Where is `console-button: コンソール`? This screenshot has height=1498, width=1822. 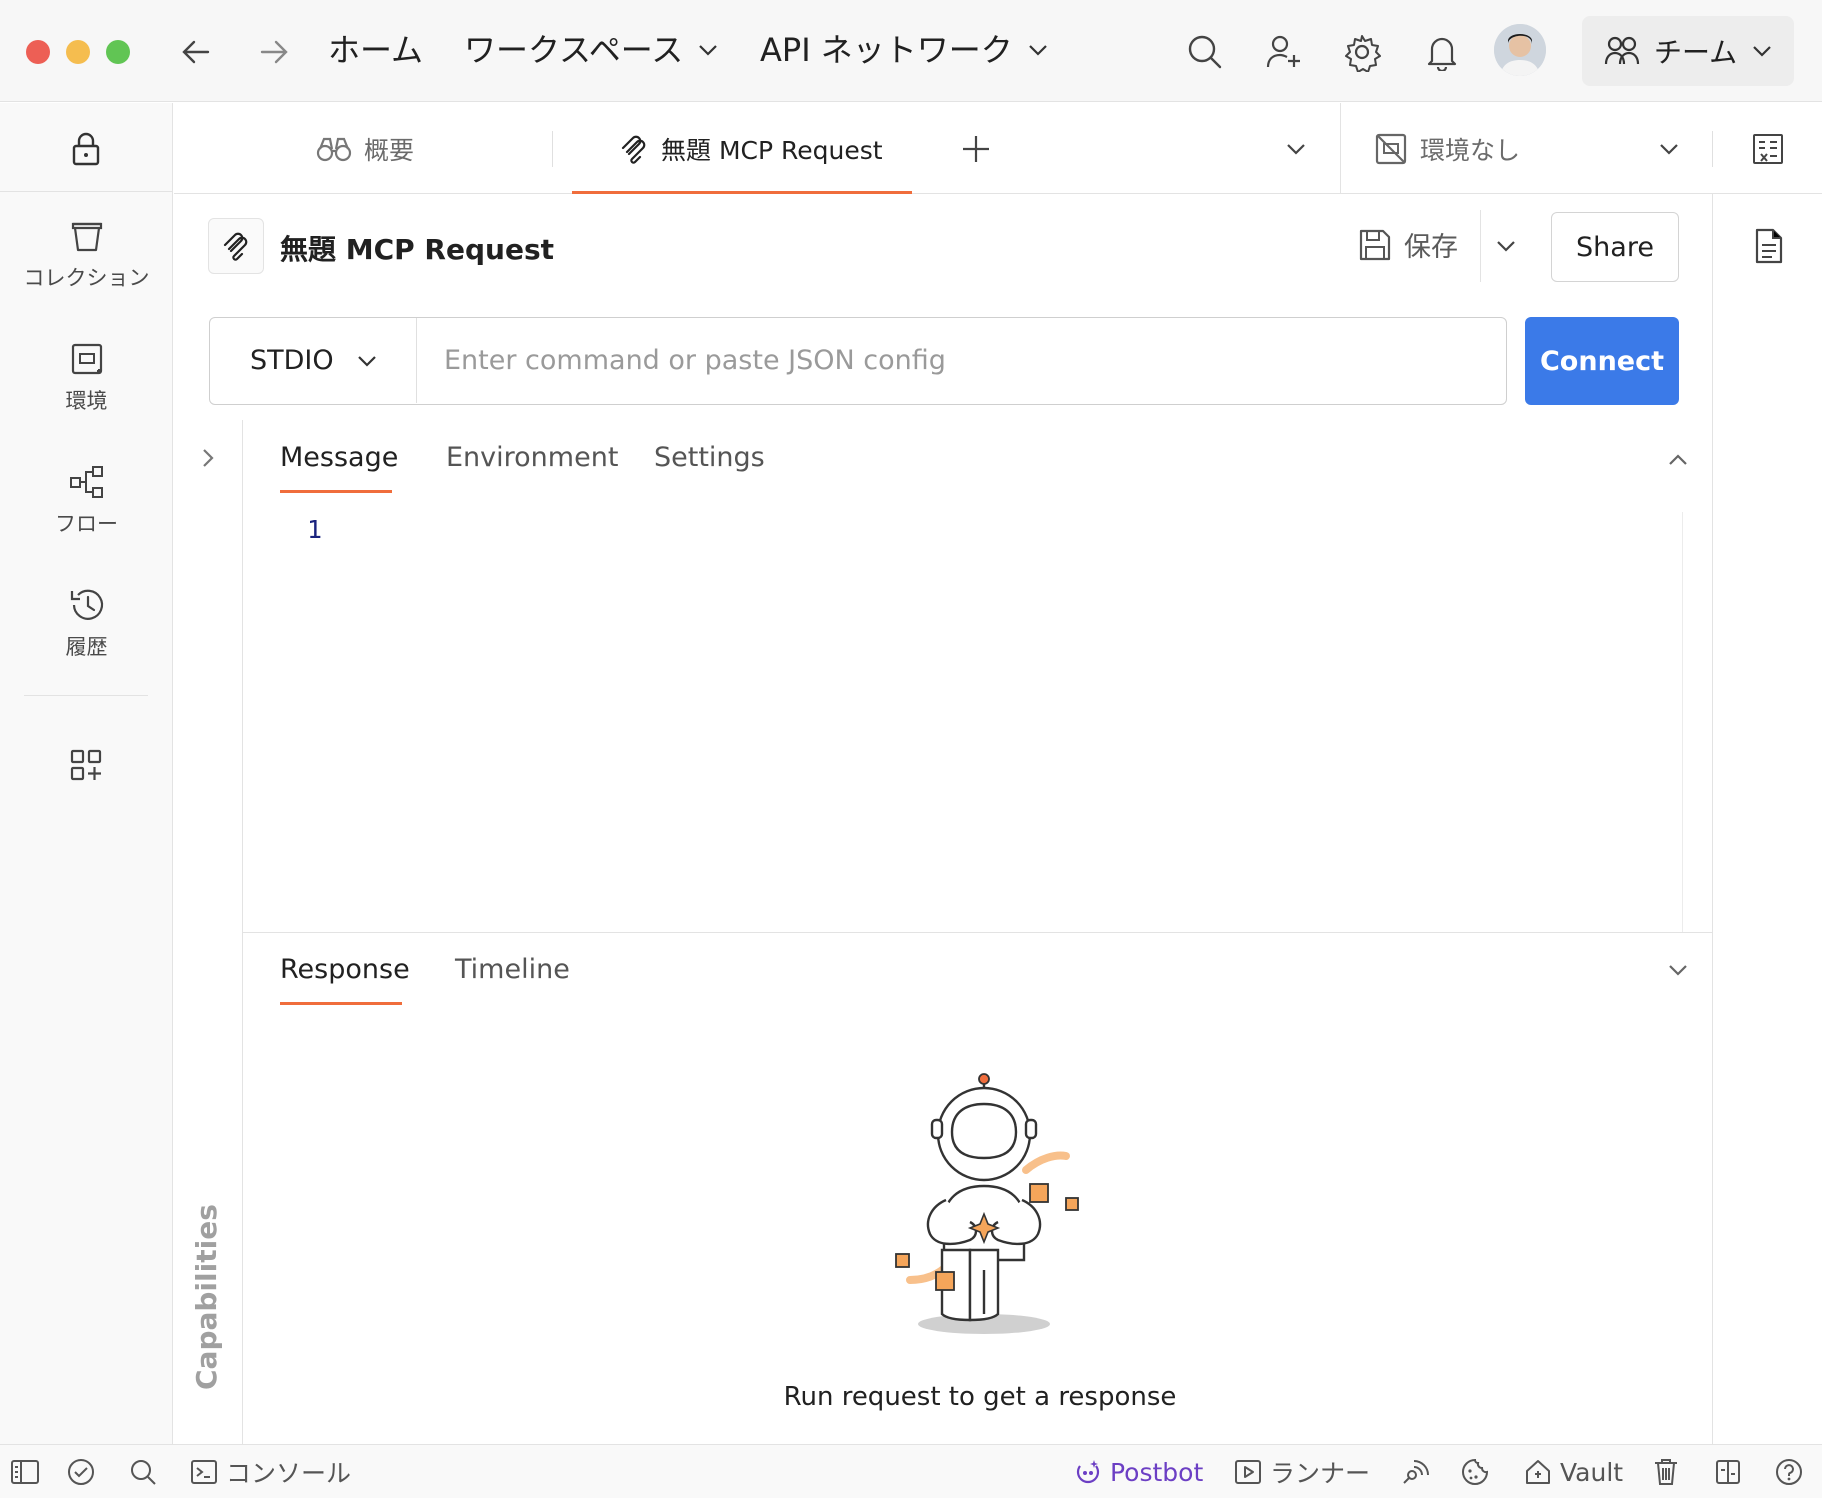
console-button: コンソール is located at coordinates (270, 1471).